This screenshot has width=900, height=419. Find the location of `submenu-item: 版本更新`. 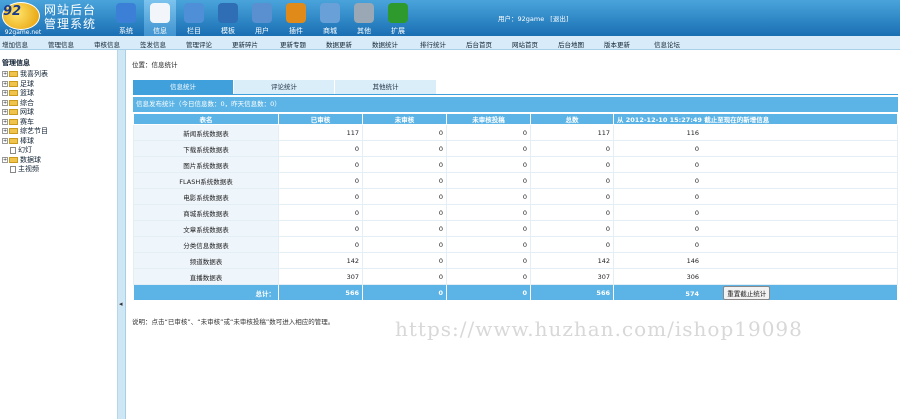

submenu-item: 版本更新 is located at coordinates (617, 44).